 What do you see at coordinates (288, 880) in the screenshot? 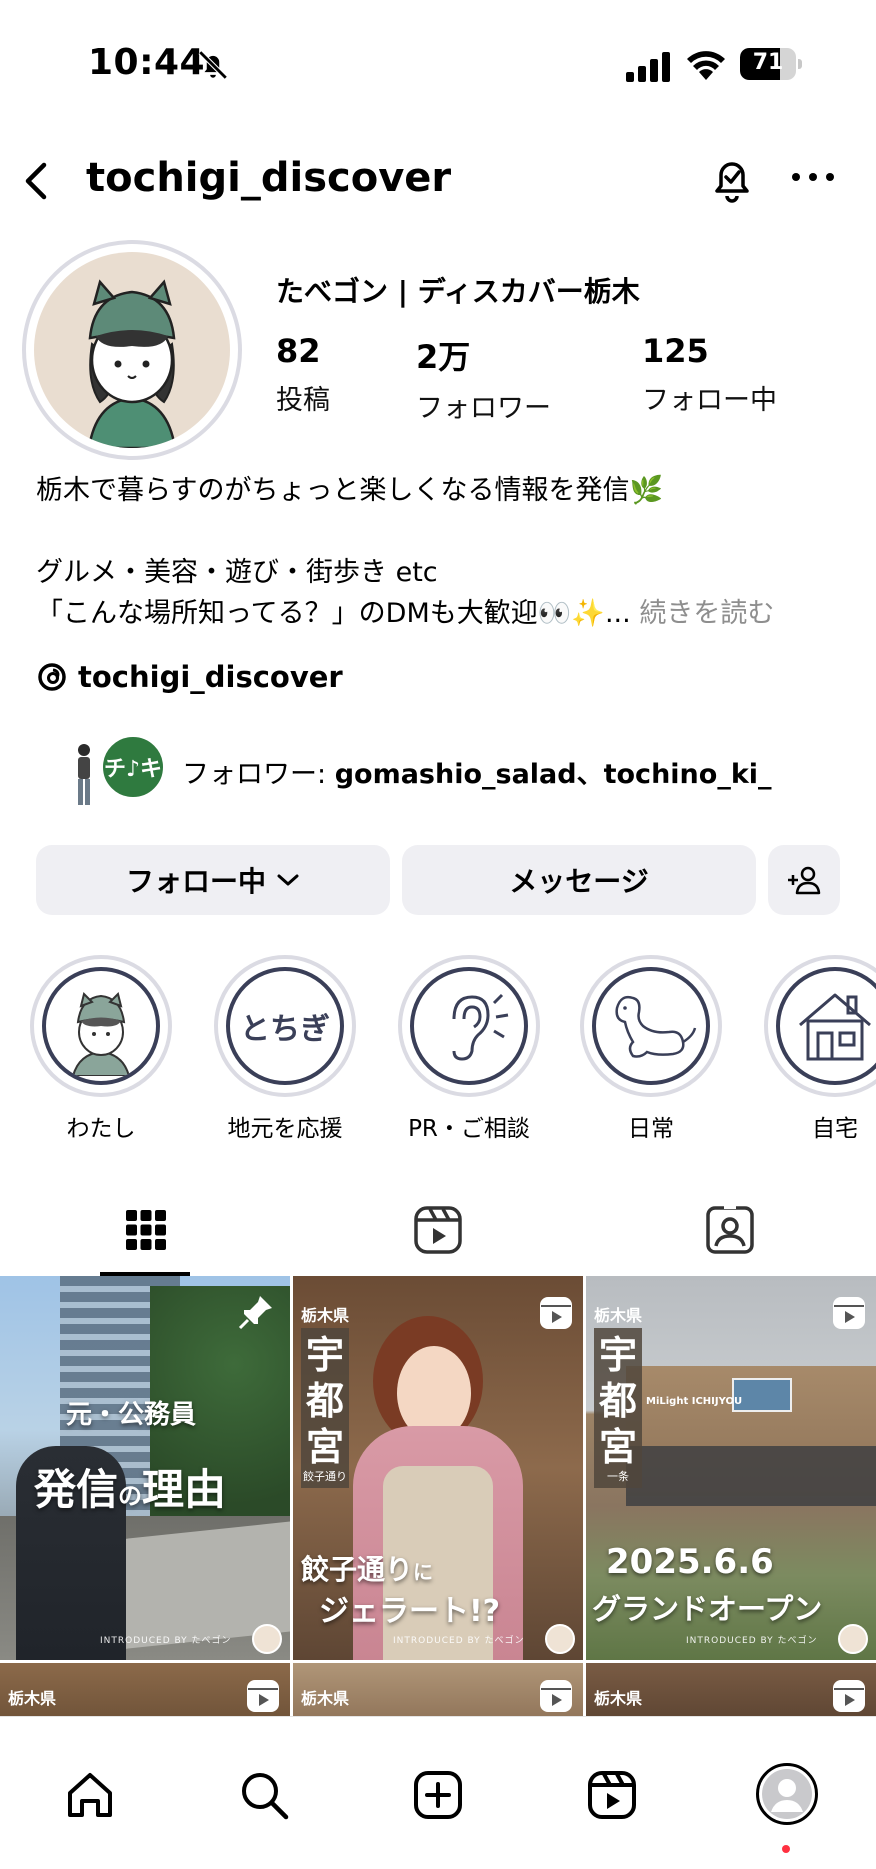
I see `chevron-down-icon` at bounding box center [288, 880].